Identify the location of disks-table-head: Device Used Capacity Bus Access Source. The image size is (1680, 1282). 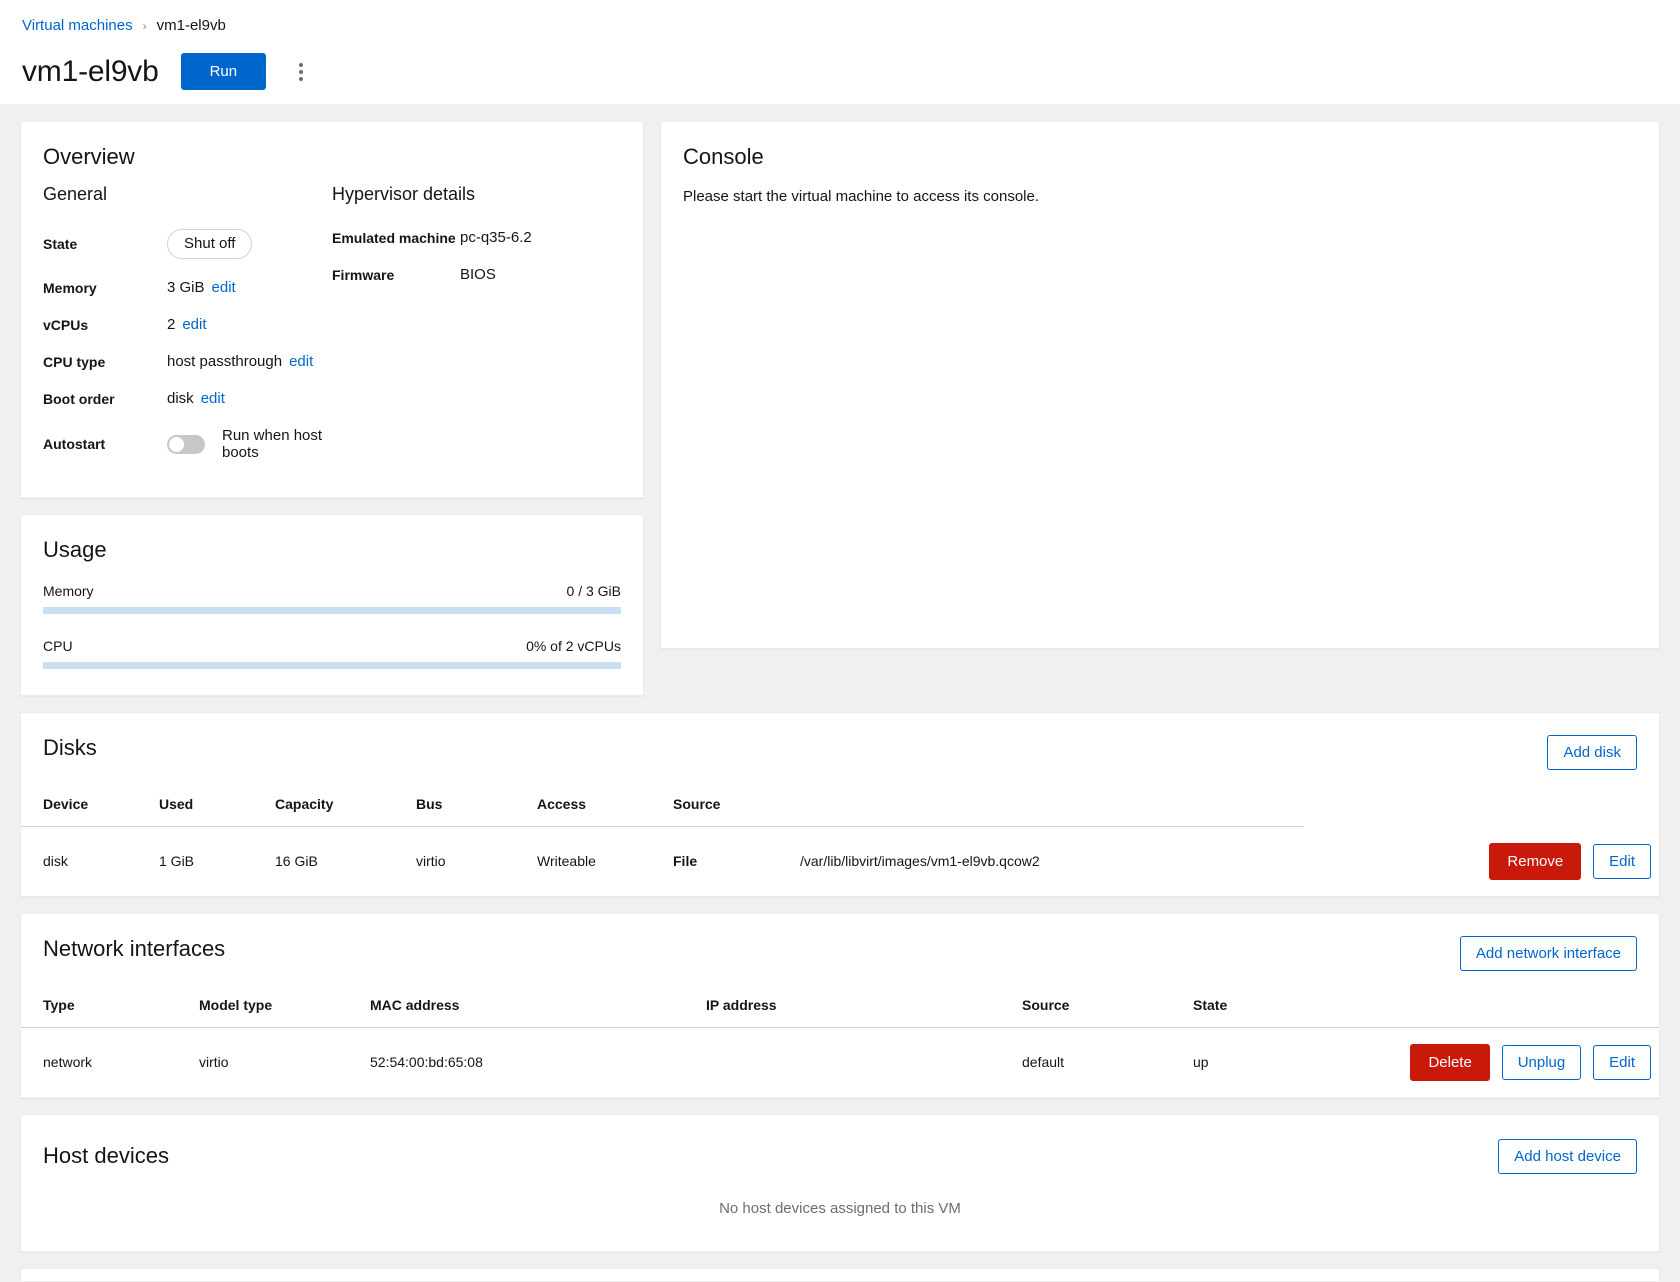
(840, 807).